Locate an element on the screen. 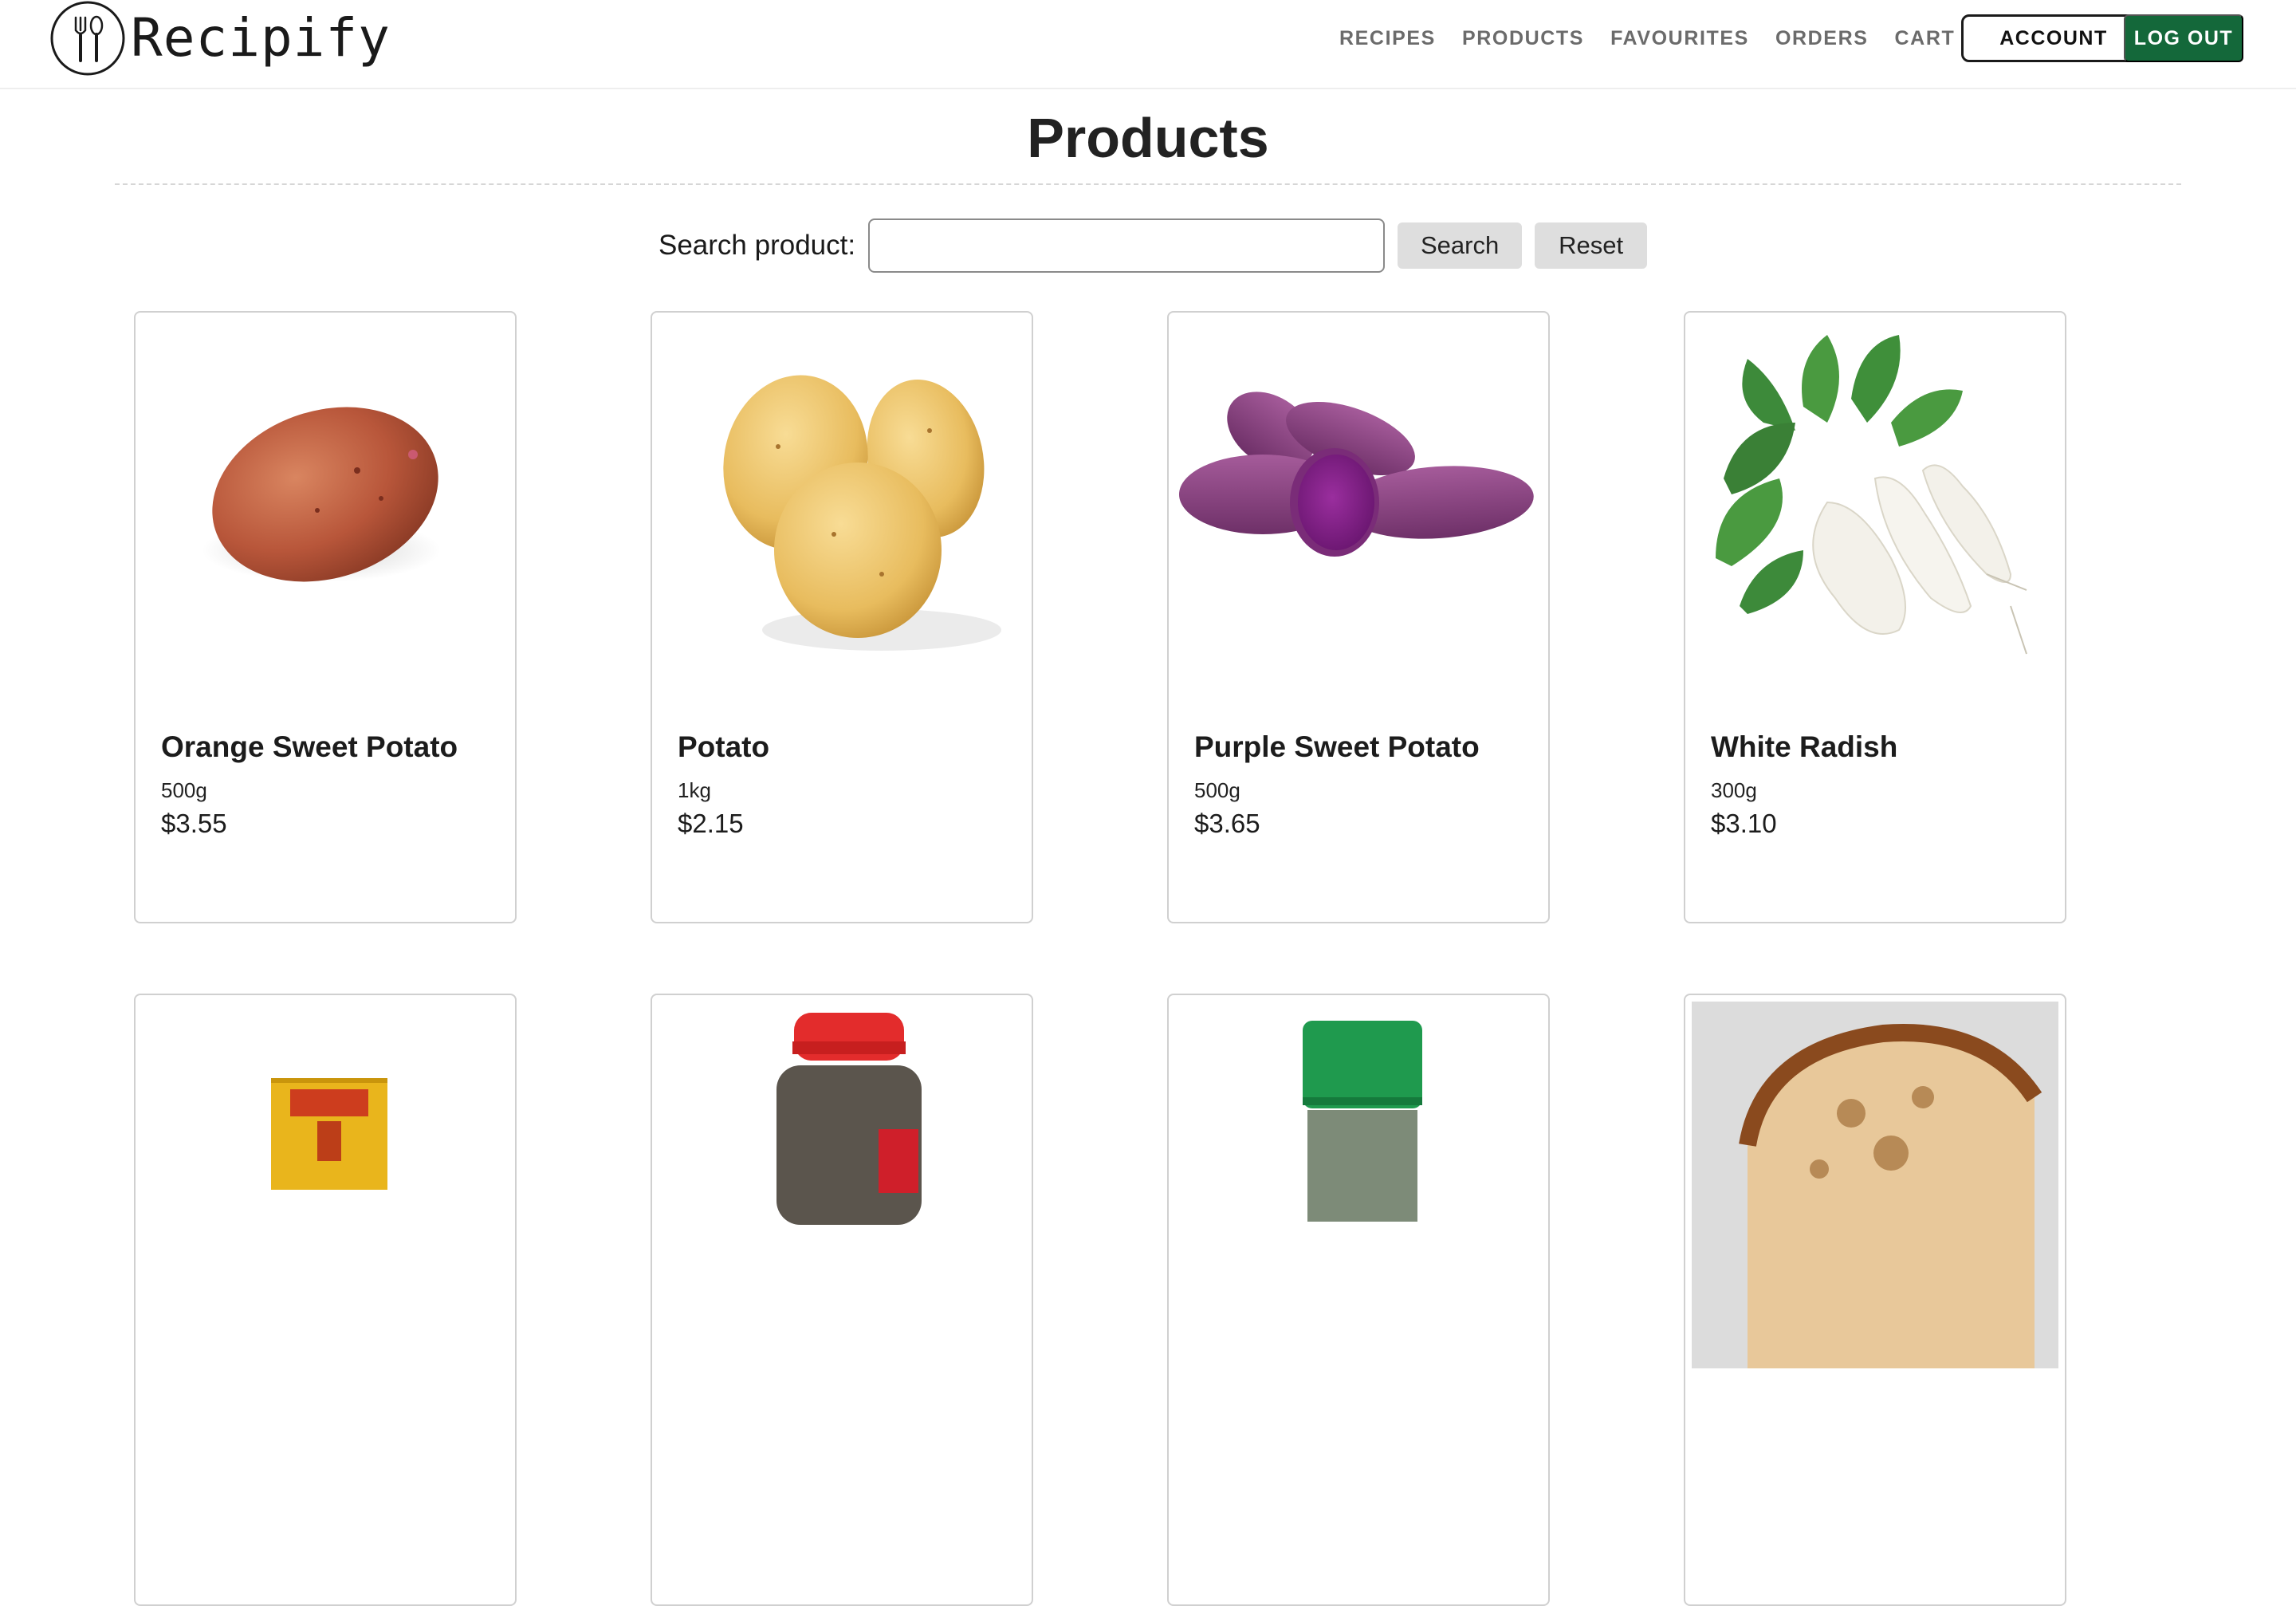 The height and width of the screenshot is (1606, 2296). nav-cart: CART is located at coordinates (1925, 38).